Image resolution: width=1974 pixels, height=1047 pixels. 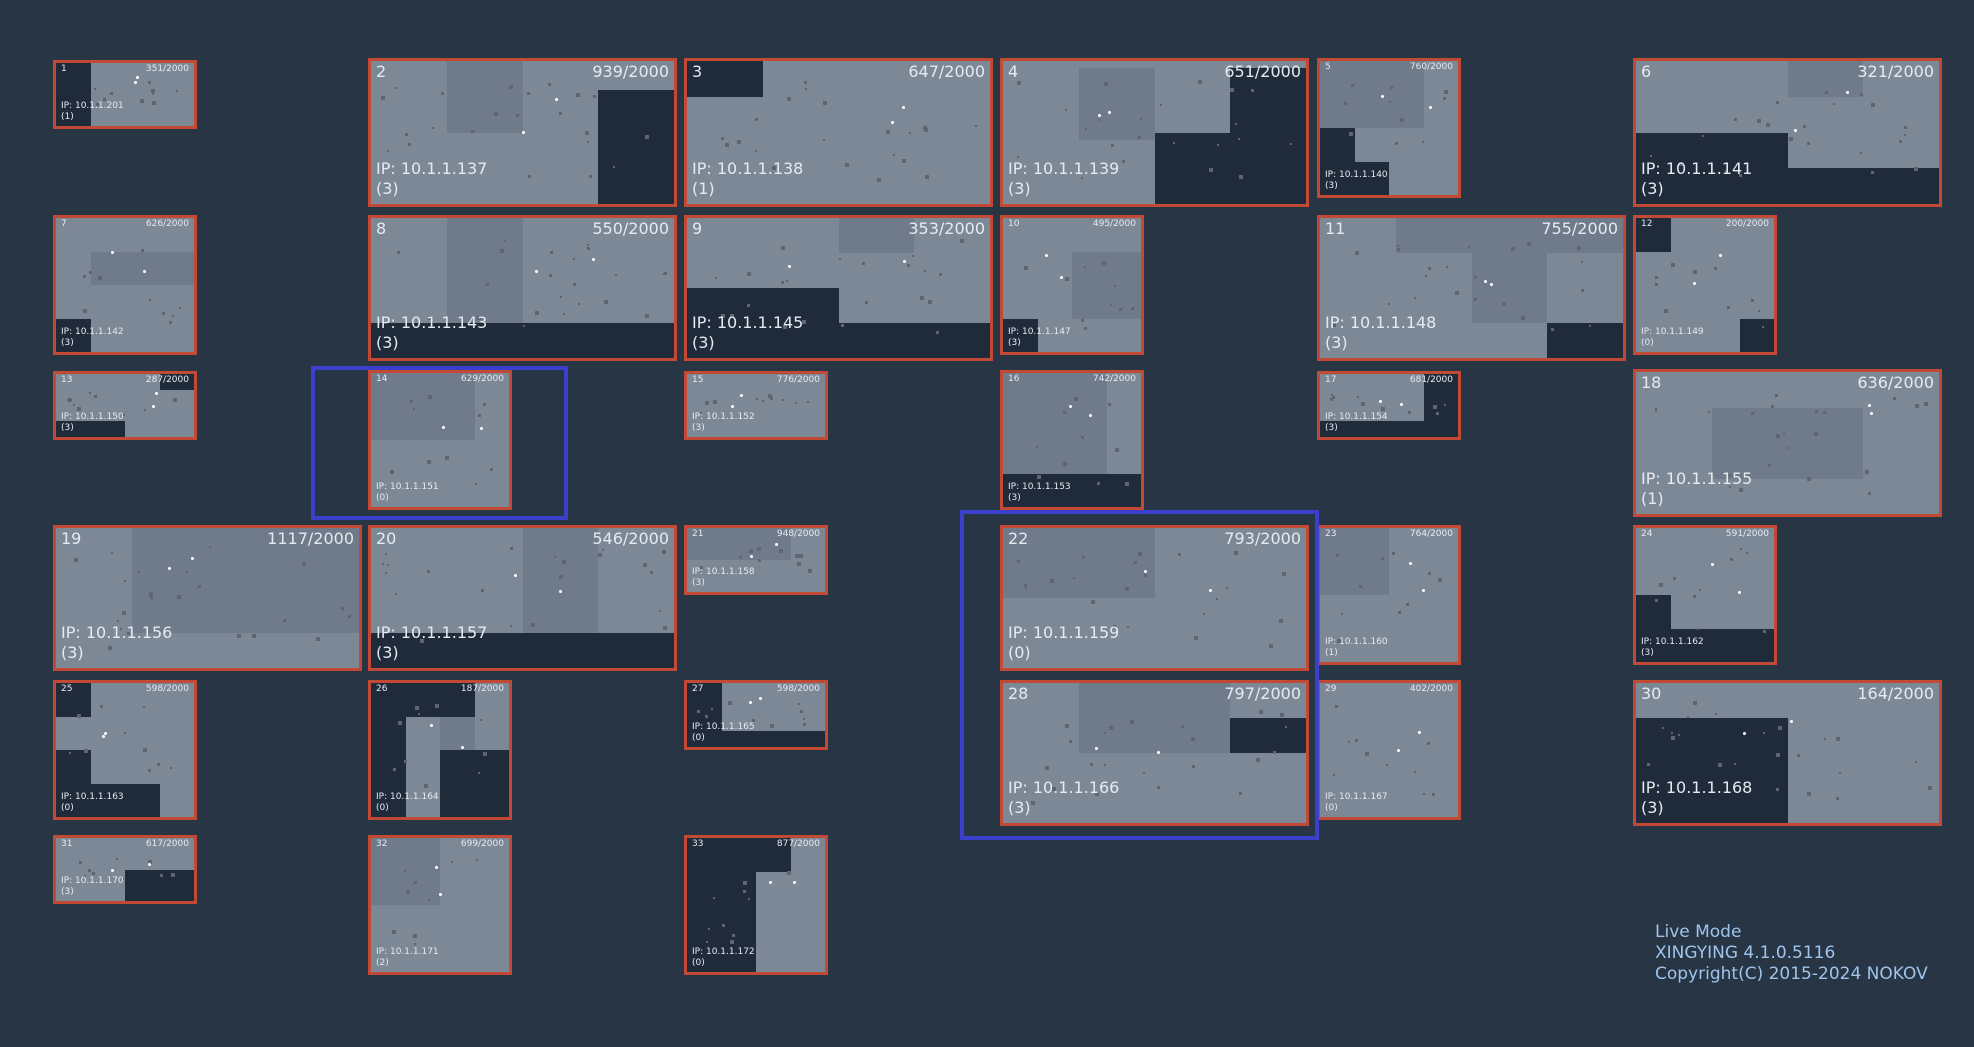 I want to click on camera-view: 24 591/2000 IP: 10.1.1.162 (3), so click(x=1705, y=595).